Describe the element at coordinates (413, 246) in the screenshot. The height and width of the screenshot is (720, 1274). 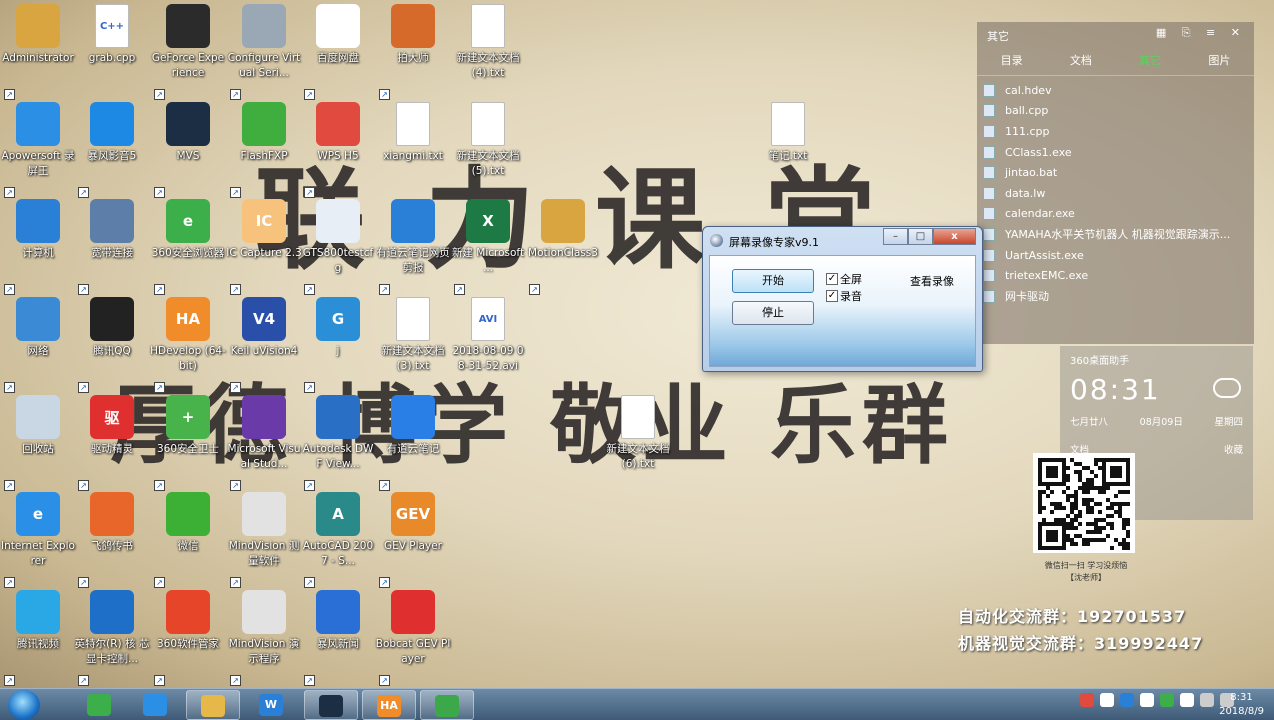
I see `desktop-icon-youdao-screenshot: ↗ 有道云笔记网页剪报` at that location.